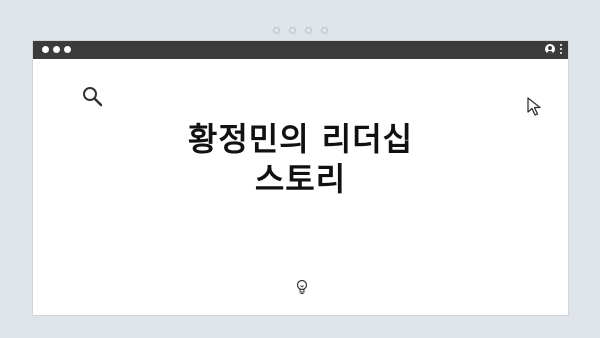 This screenshot has height=338, width=600. Describe the element at coordinates (534, 106) in the screenshot. I see `cursor-arrow-icon` at that location.